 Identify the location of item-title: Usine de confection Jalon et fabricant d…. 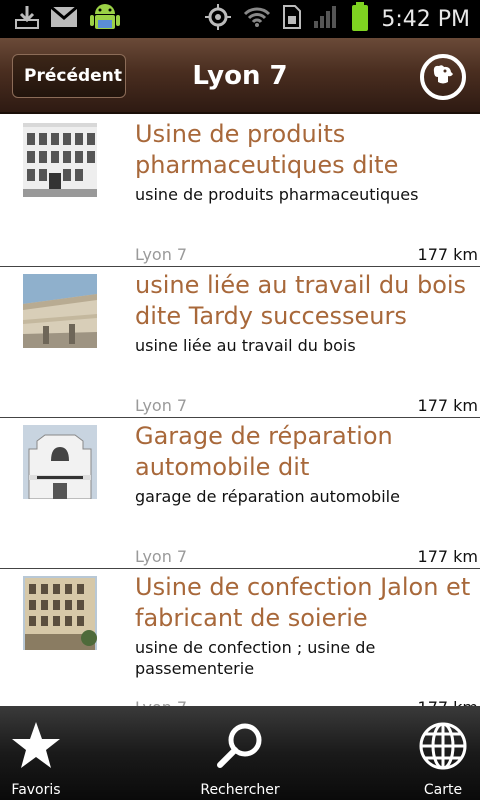
(303, 602).